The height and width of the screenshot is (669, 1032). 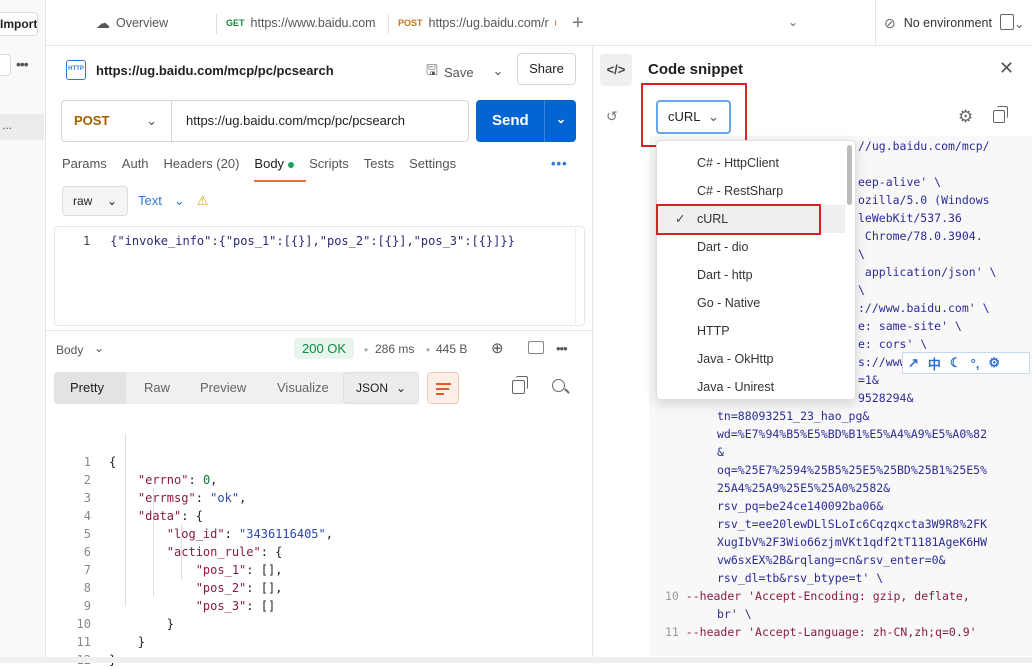 What do you see at coordinates (215, 70) in the screenshot?
I see `request-title-text: https://ug.baidu.com/mcp/pc/pcsearch` at bounding box center [215, 70].